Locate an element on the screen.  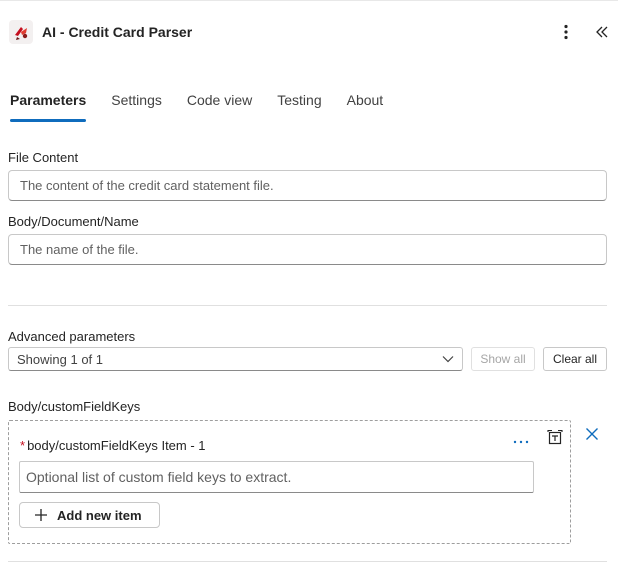
remove-parameter-button is located at coordinates (592, 434).